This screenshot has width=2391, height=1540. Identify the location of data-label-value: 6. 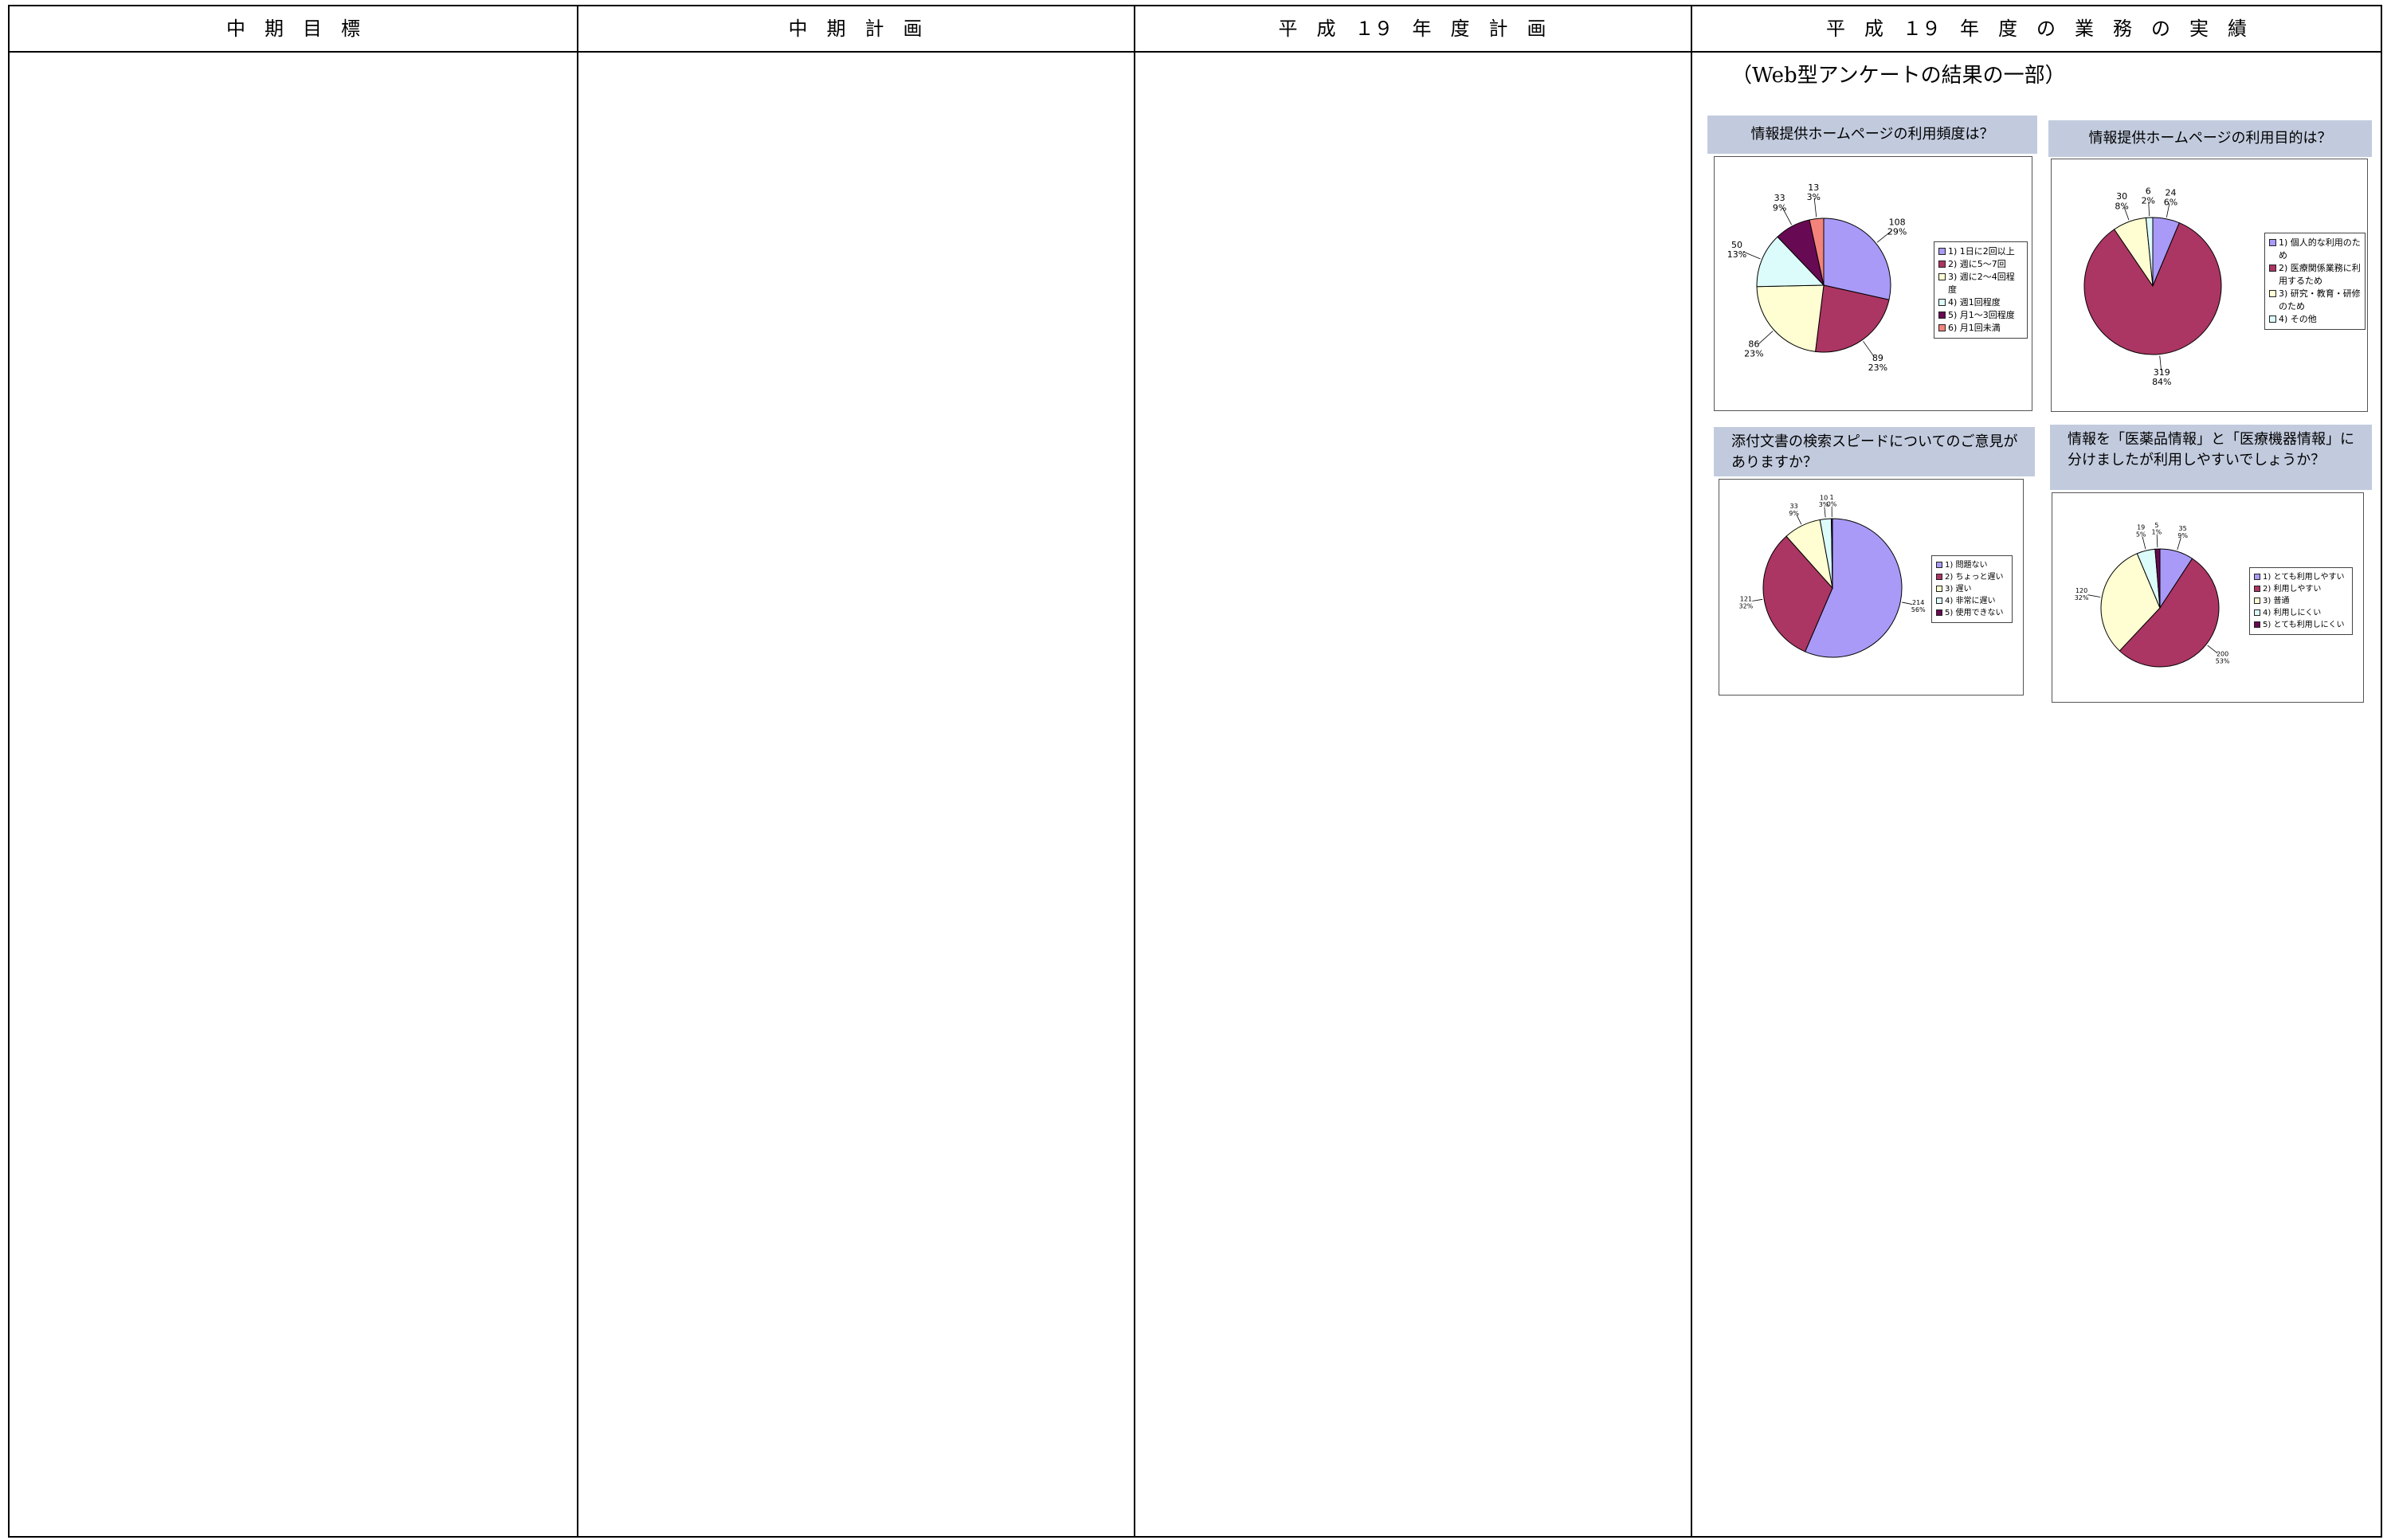
(2149, 191).